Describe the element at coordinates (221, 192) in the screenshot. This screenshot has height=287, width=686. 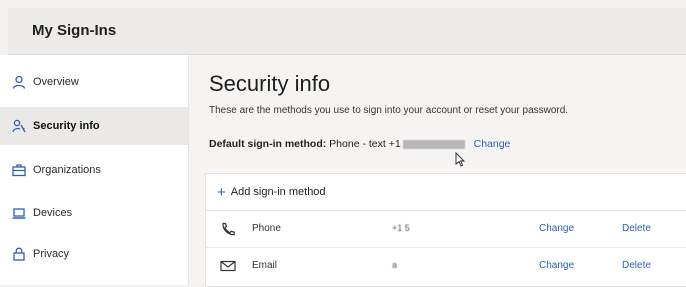
I see `plus-icon: +` at that location.